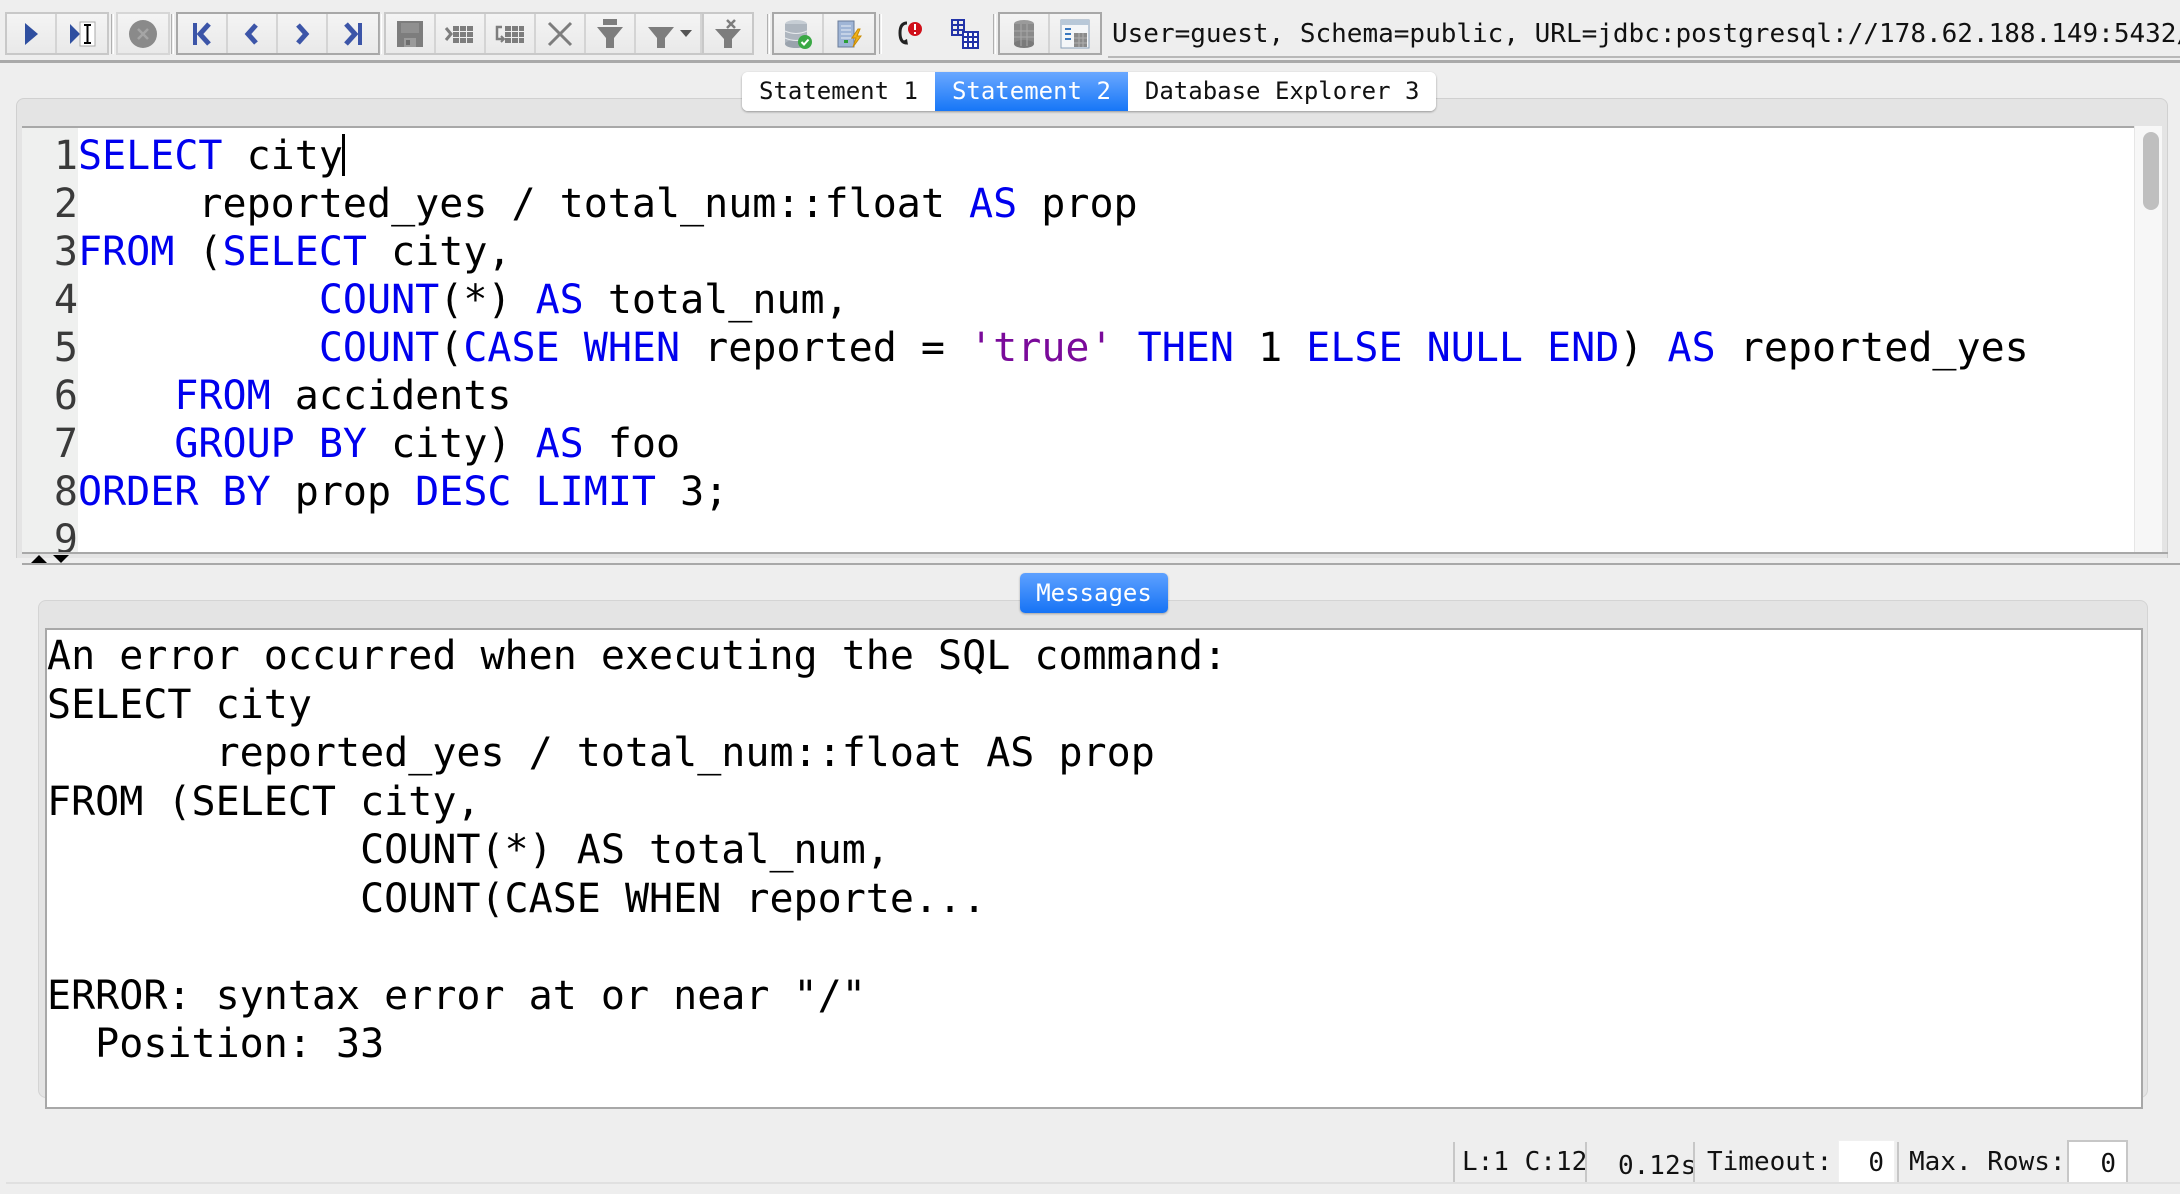 The width and height of the screenshot is (2180, 1194). What do you see at coordinates (39, 559) in the screenshot?
I see `splitter-expand-up-icon` at bounding box center [39, 559].